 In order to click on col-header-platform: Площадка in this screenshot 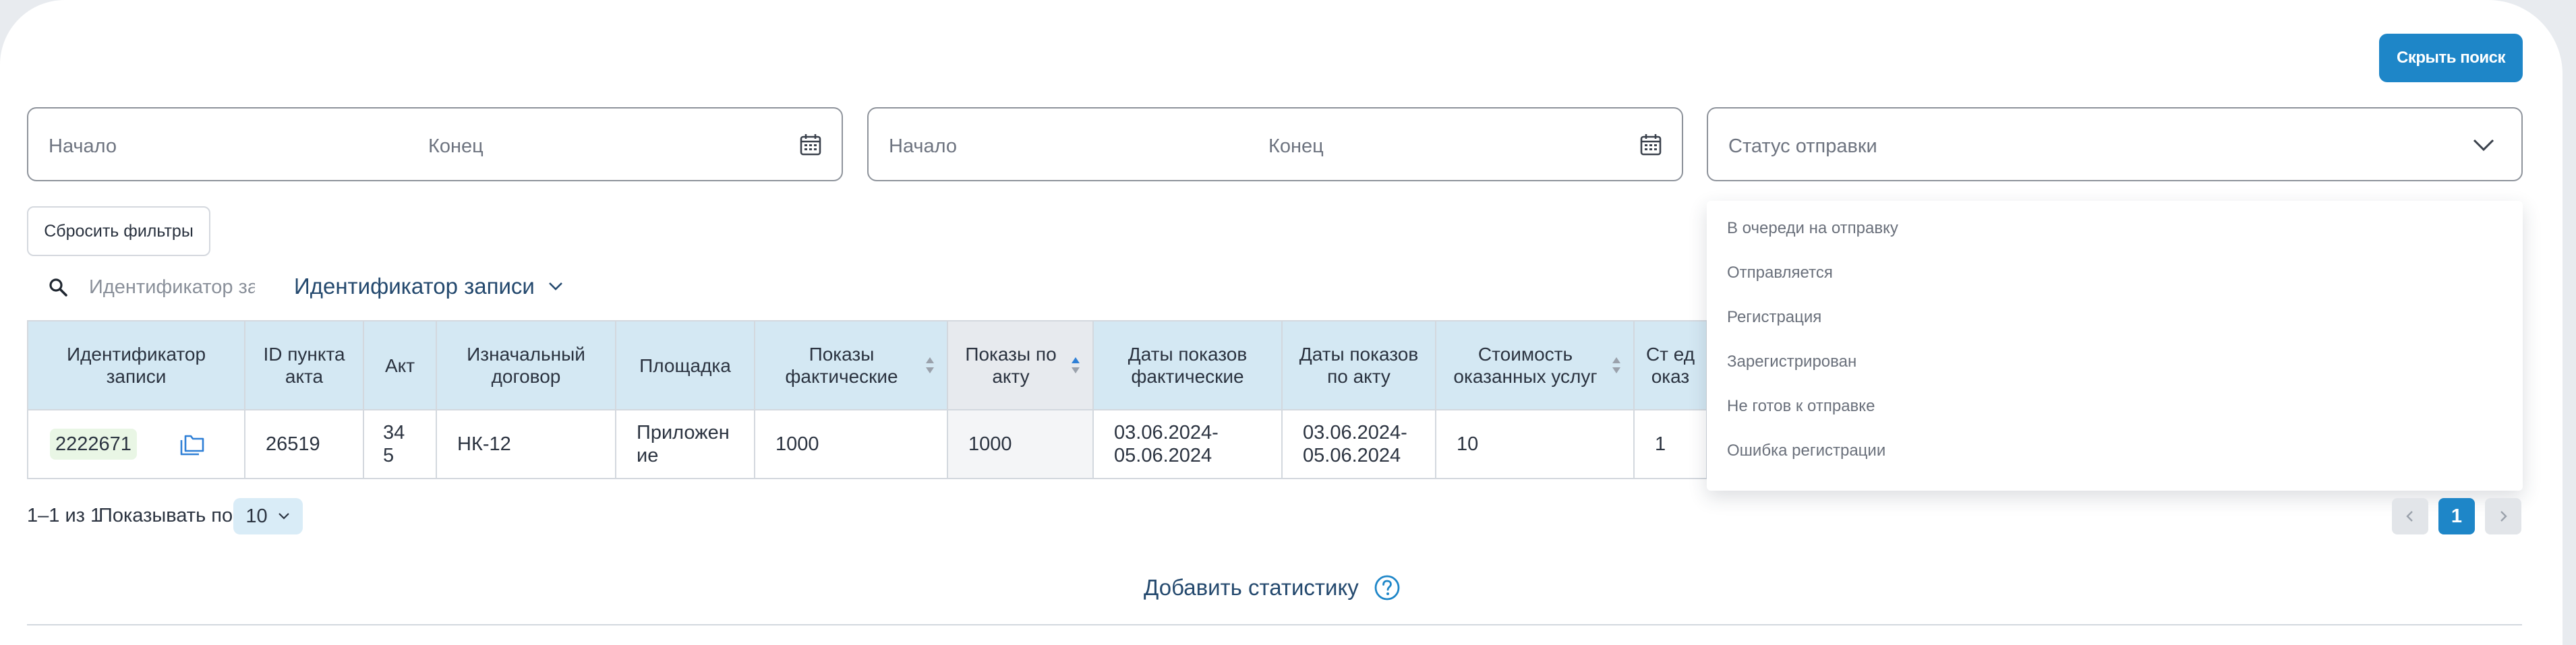, I will do `click(685, 365)`.